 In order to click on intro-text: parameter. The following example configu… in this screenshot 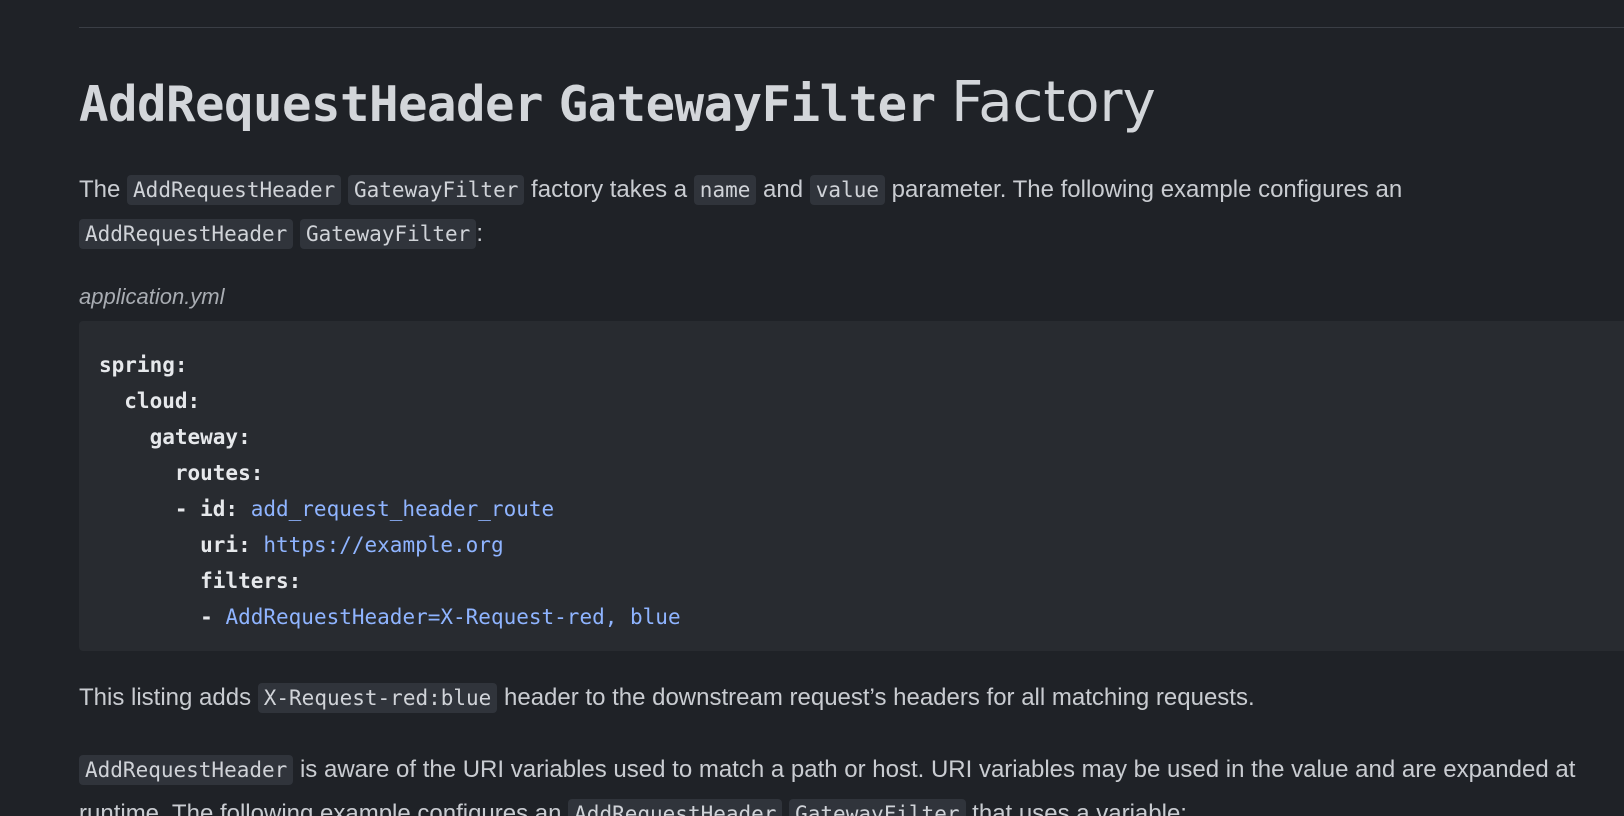, I will do `click(1147, 189)`.